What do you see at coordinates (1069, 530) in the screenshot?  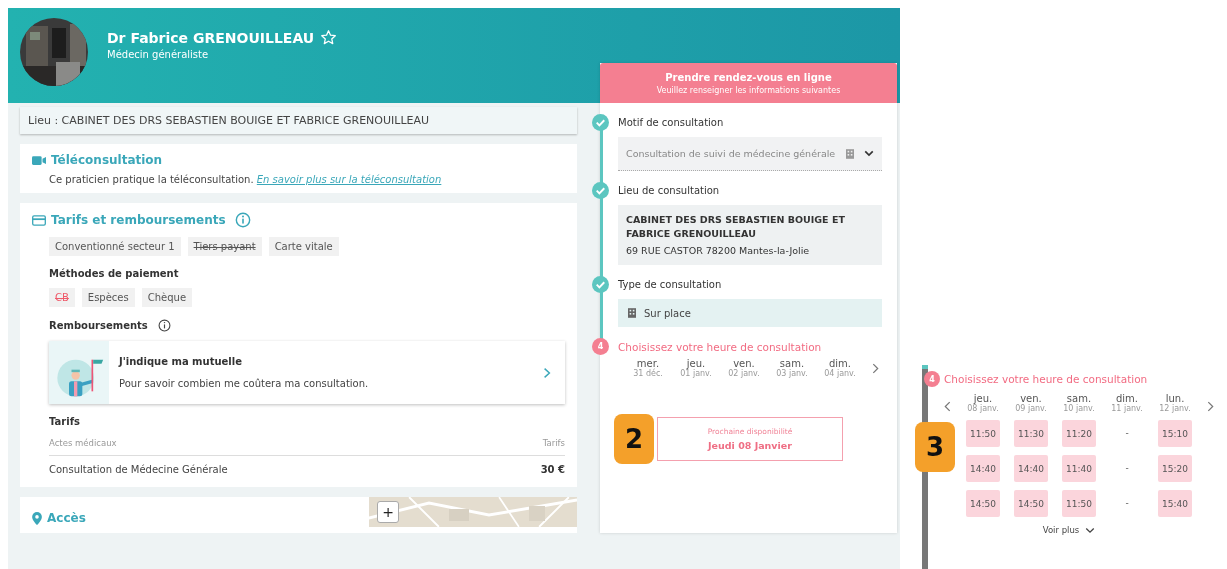 I see `show-more-button: Voir plus` at bounding box center [1069, 530].